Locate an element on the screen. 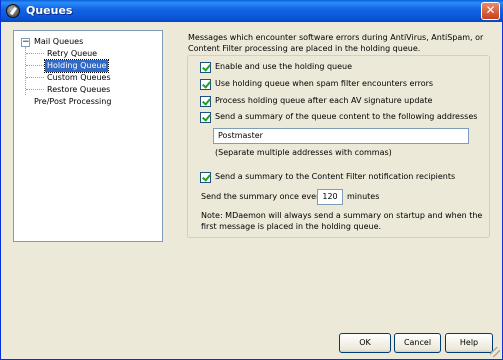 This screenshot has width=503, height=360. title-bar: Queues ✕ is located at coordinates (252, 11).